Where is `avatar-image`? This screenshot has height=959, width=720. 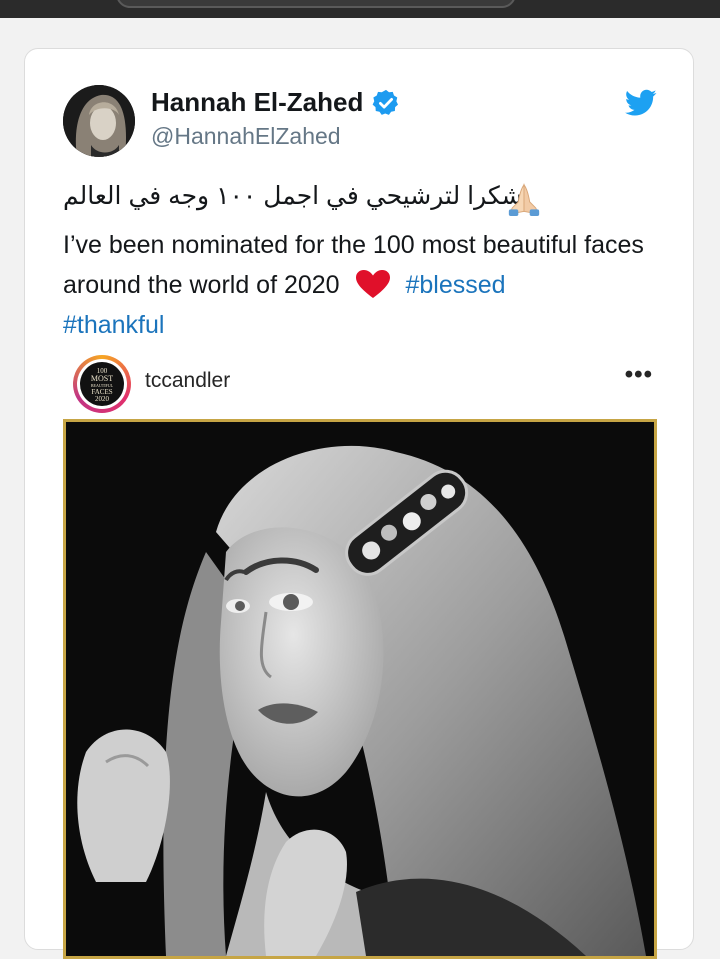
avatar-image is located at coordinates (99, 121).